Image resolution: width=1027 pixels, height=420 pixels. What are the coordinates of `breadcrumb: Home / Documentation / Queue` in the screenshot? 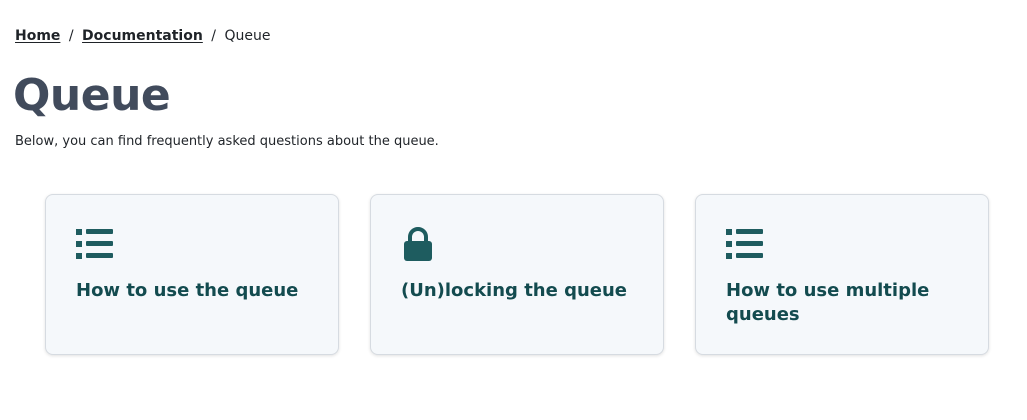 It's located at (142, 36).